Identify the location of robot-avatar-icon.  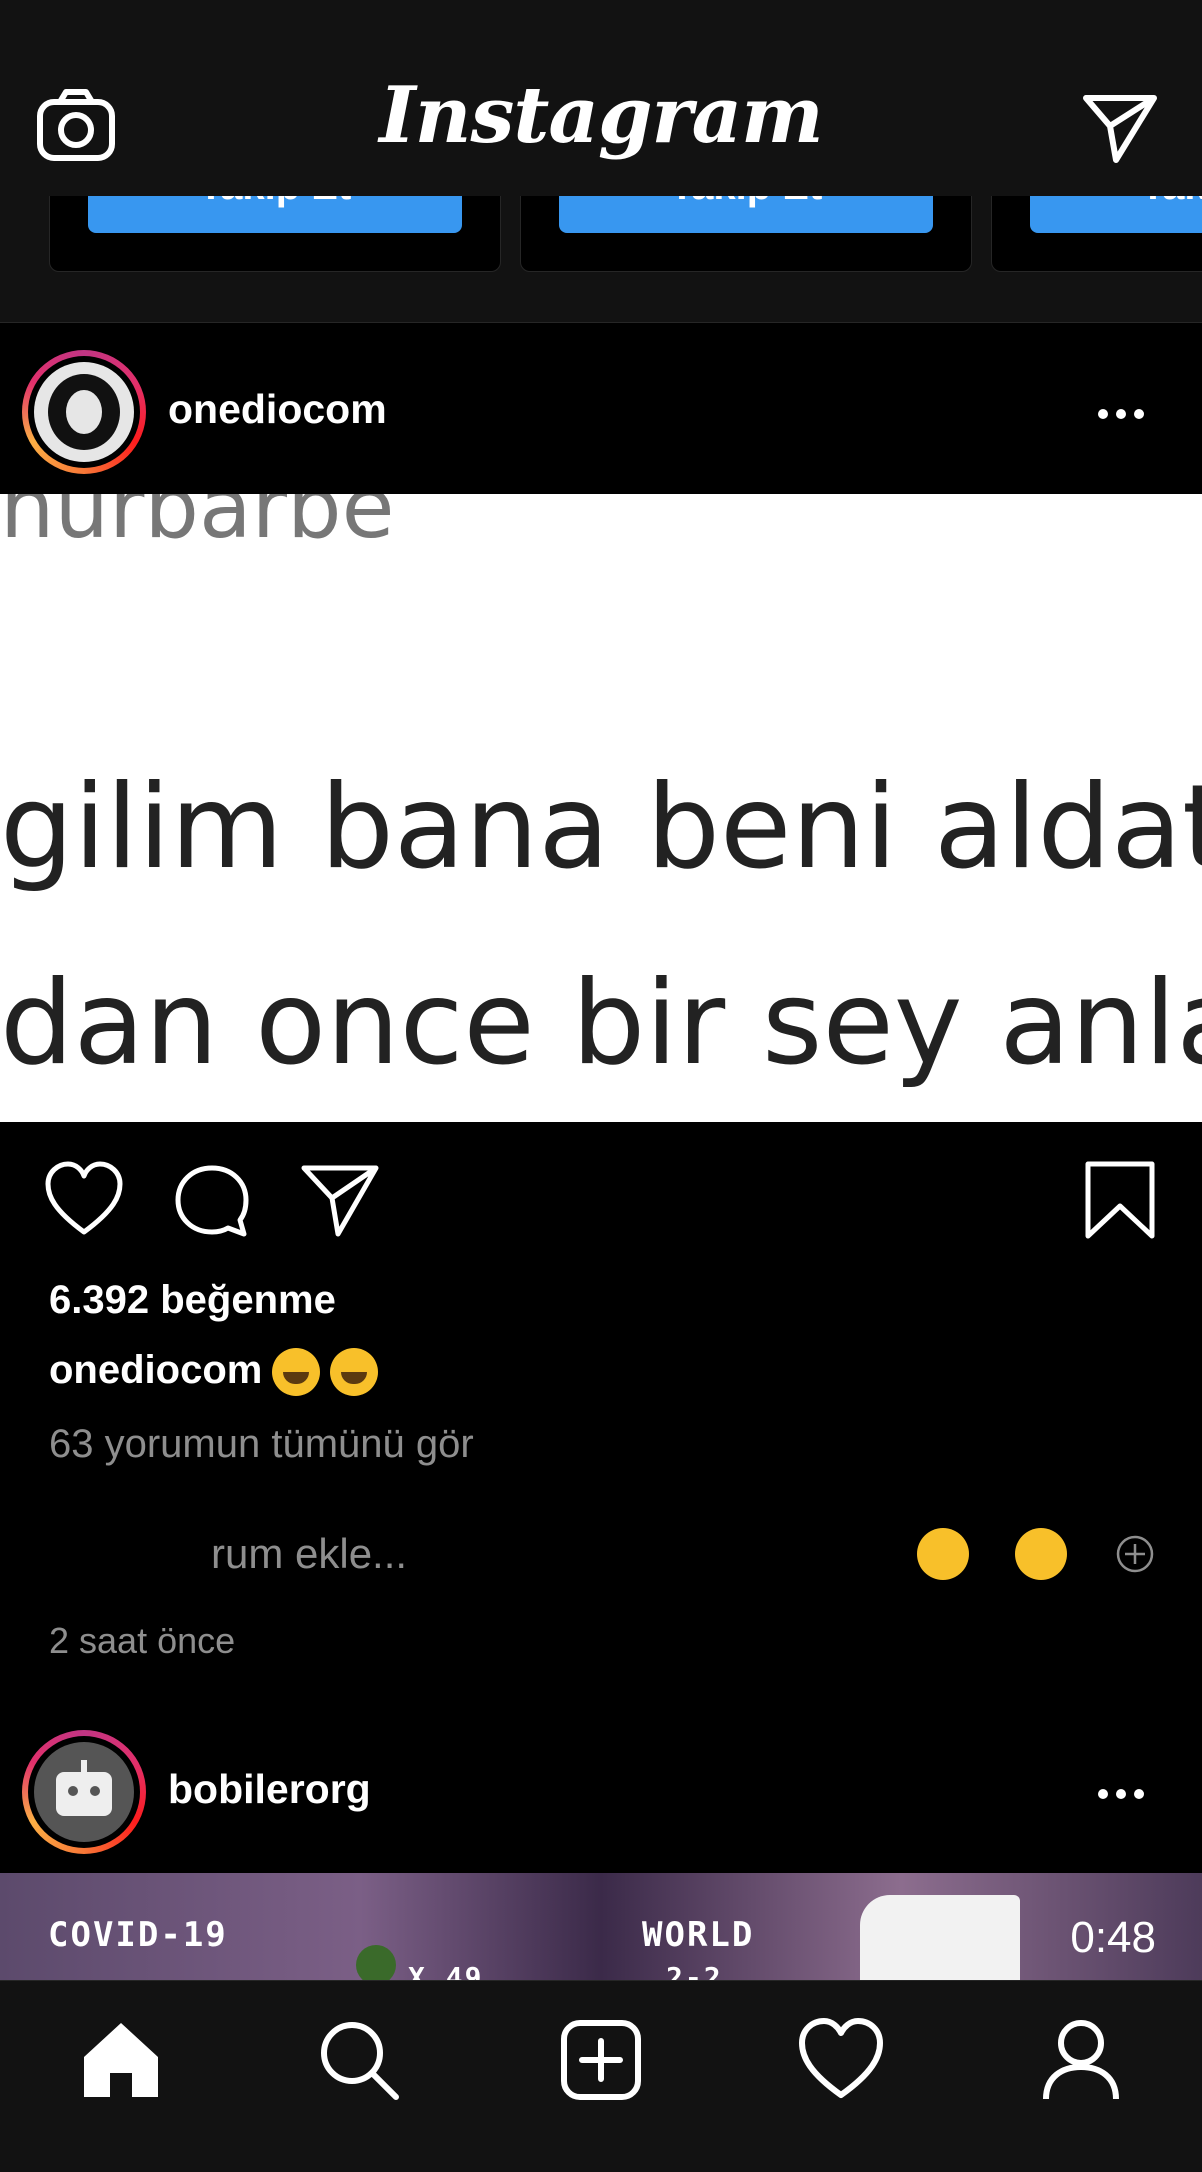
(84, 1792).